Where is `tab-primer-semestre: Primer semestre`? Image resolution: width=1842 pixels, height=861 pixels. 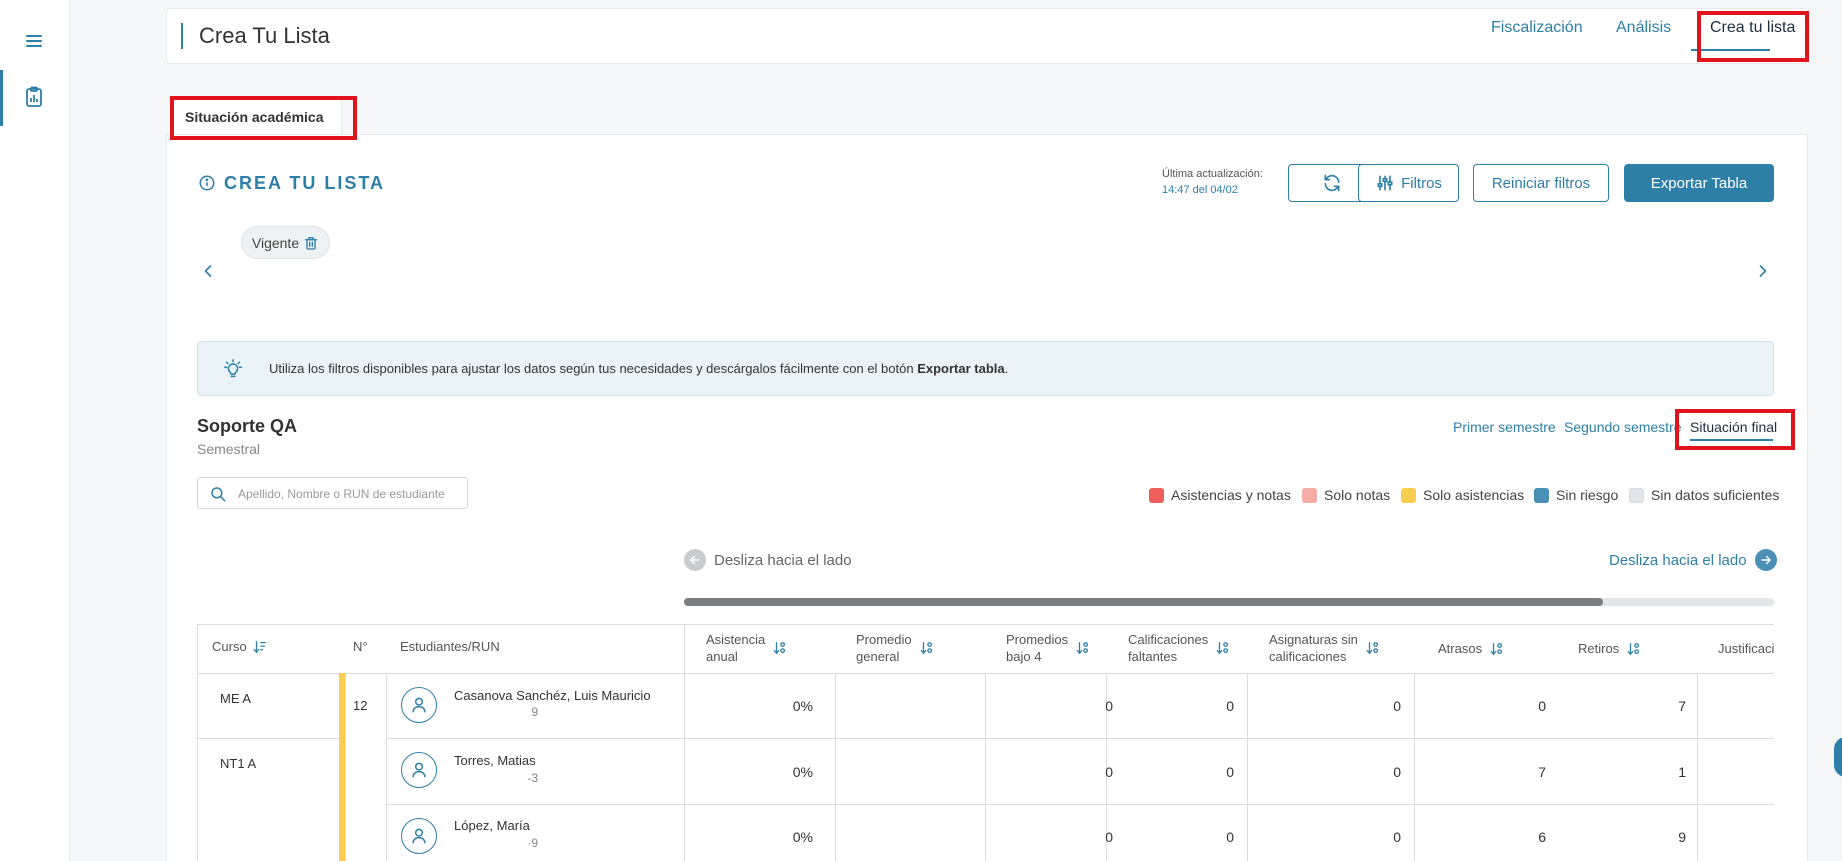 tab-primer-semestre: Primer semestre is located at coordinates (1504, 427).